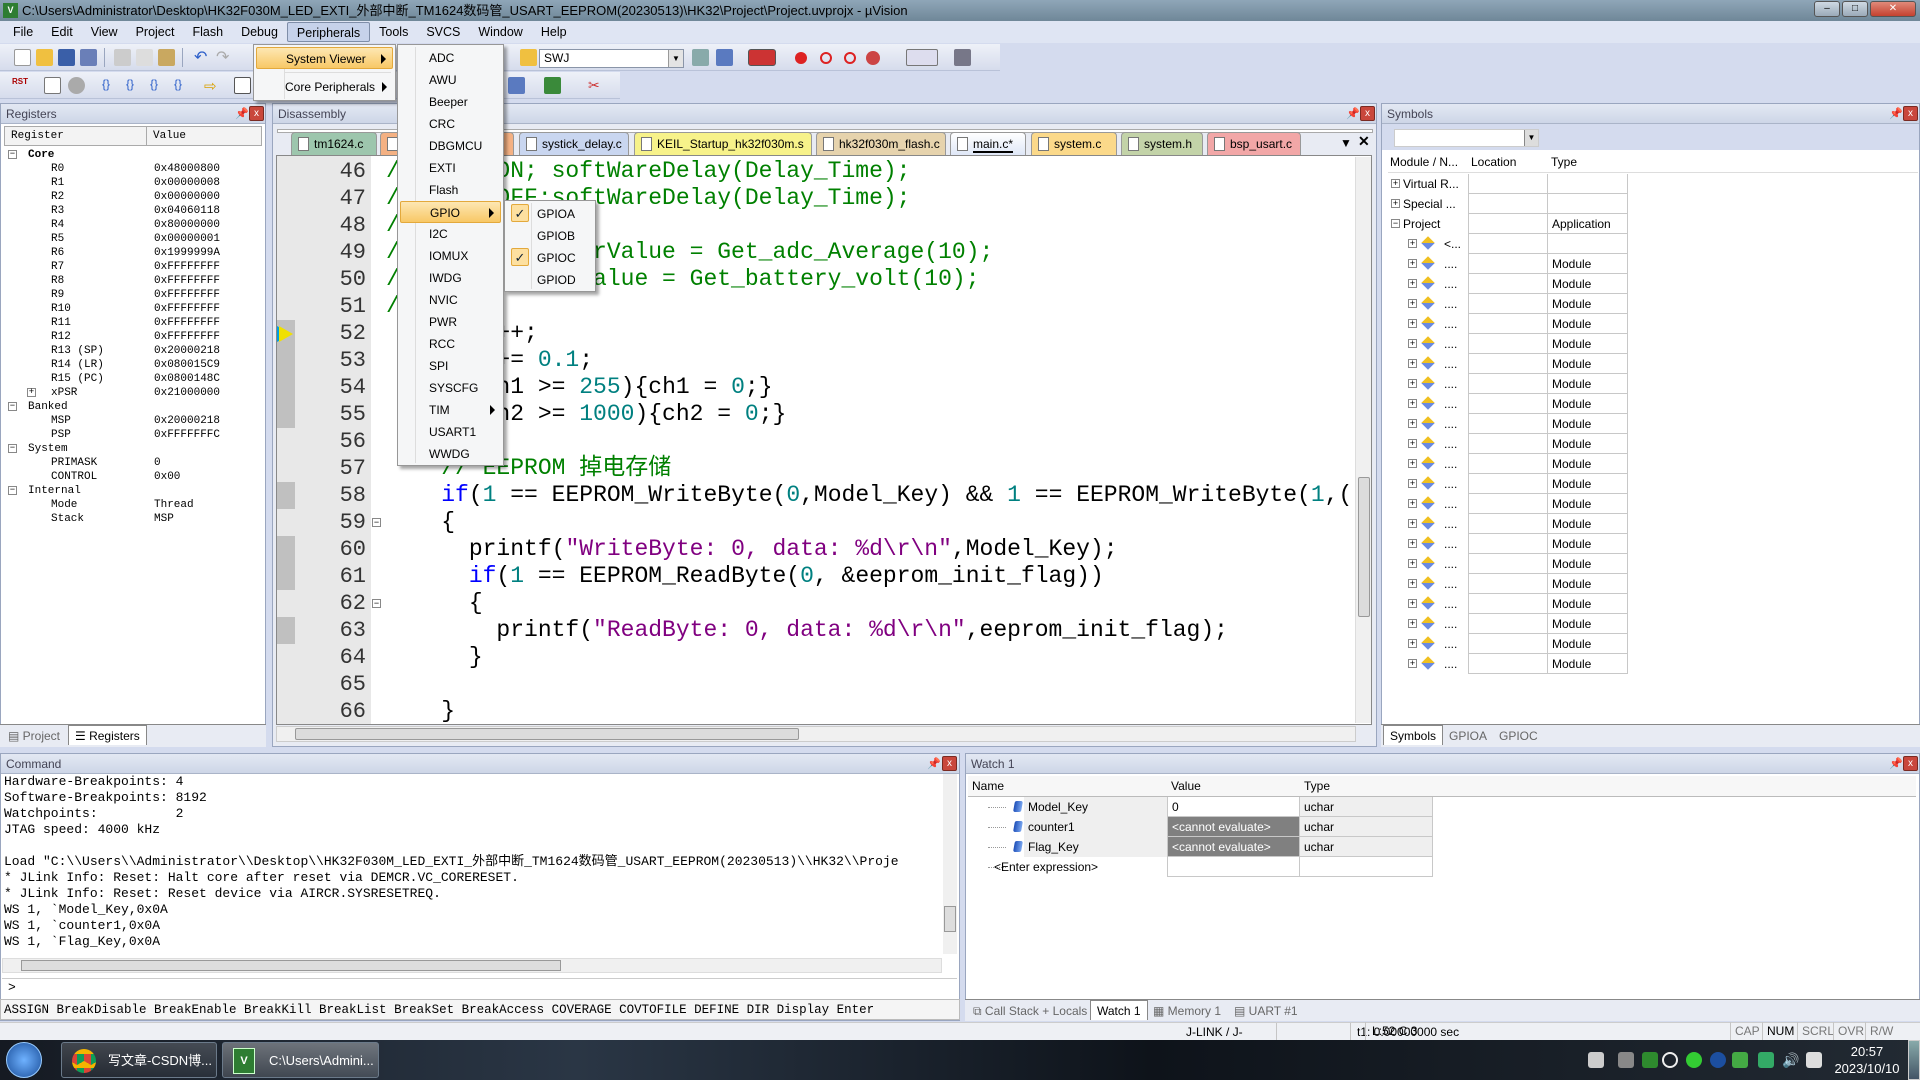  I want to click on network-icon, so click(1814, 1060).